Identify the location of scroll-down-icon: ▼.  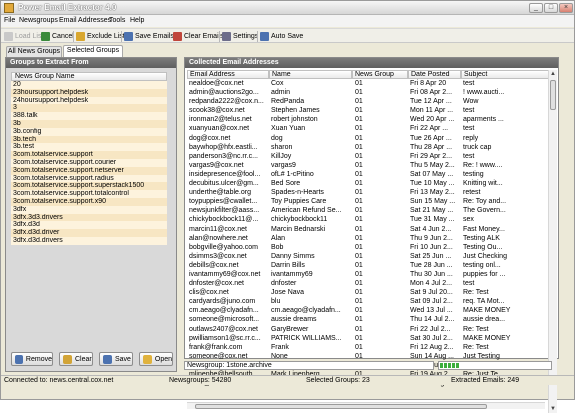
(553, 409).